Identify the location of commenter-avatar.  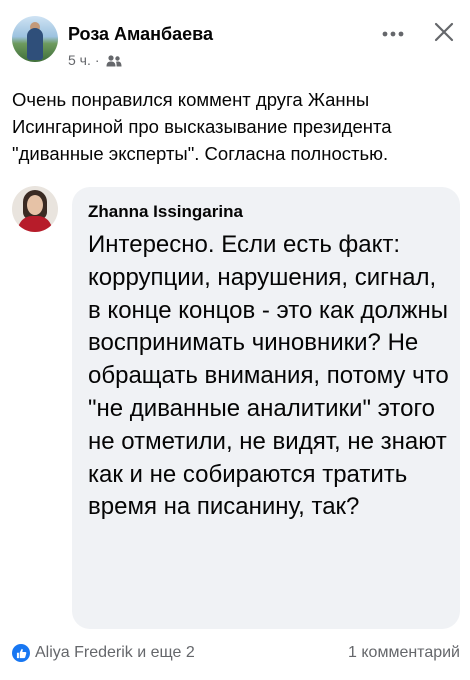
(35, 209).